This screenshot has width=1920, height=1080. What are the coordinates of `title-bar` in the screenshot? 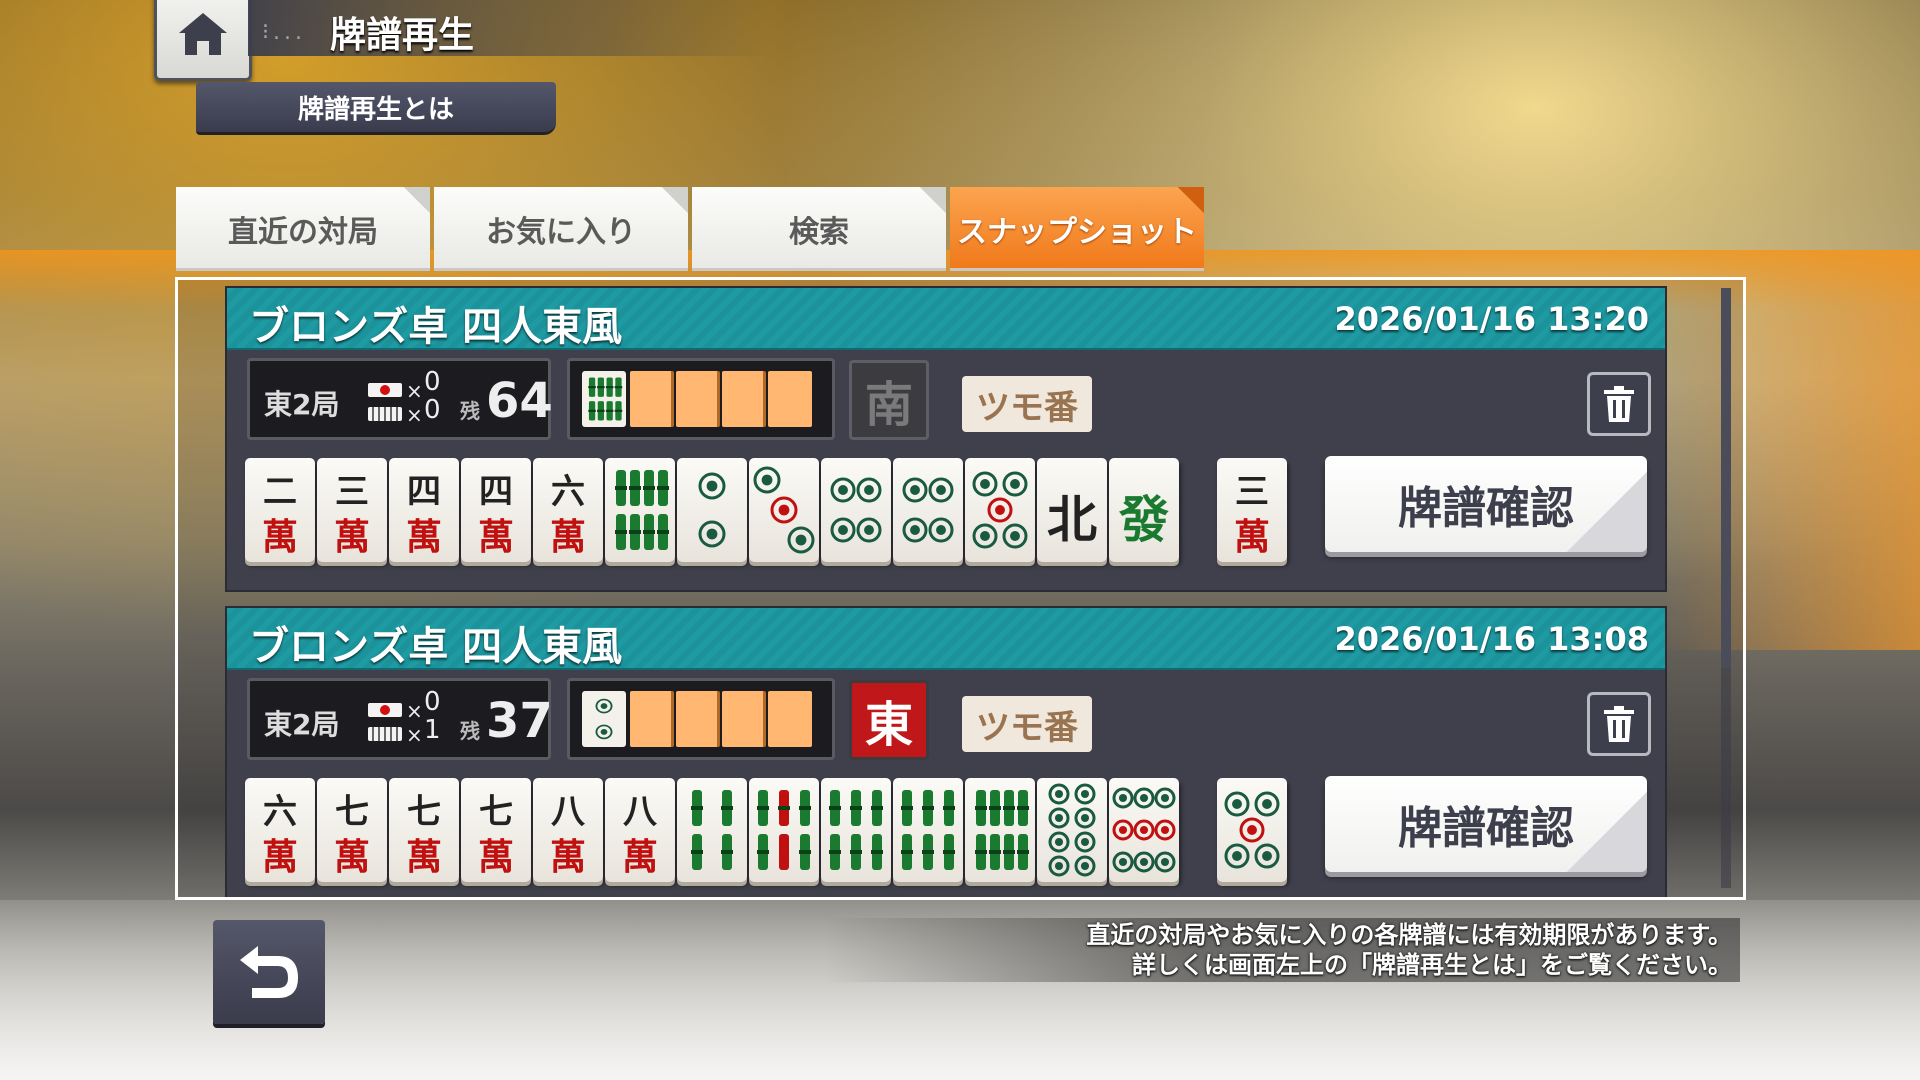 It's located at (508, 28).